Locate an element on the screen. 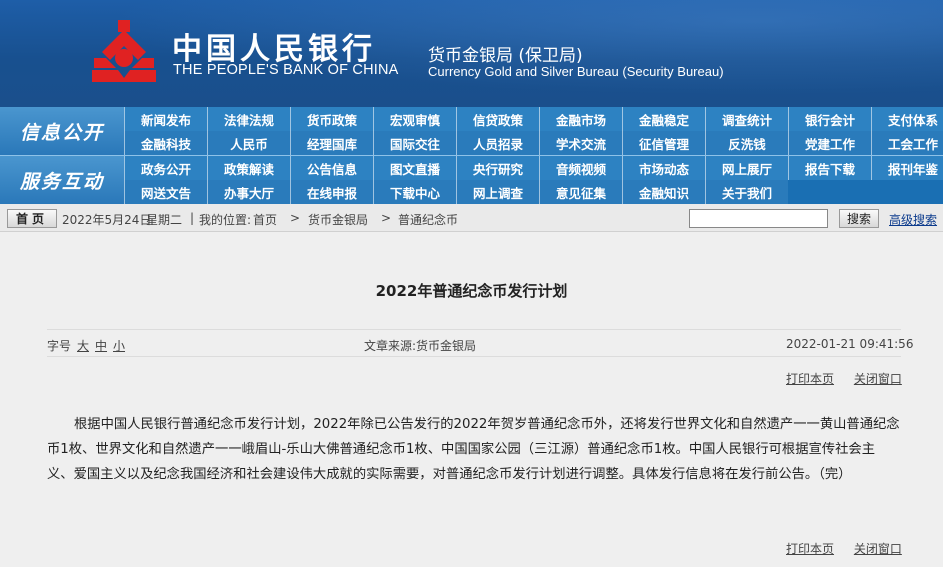  nav-item: 国际交往 is located at coordinates (414, 143).